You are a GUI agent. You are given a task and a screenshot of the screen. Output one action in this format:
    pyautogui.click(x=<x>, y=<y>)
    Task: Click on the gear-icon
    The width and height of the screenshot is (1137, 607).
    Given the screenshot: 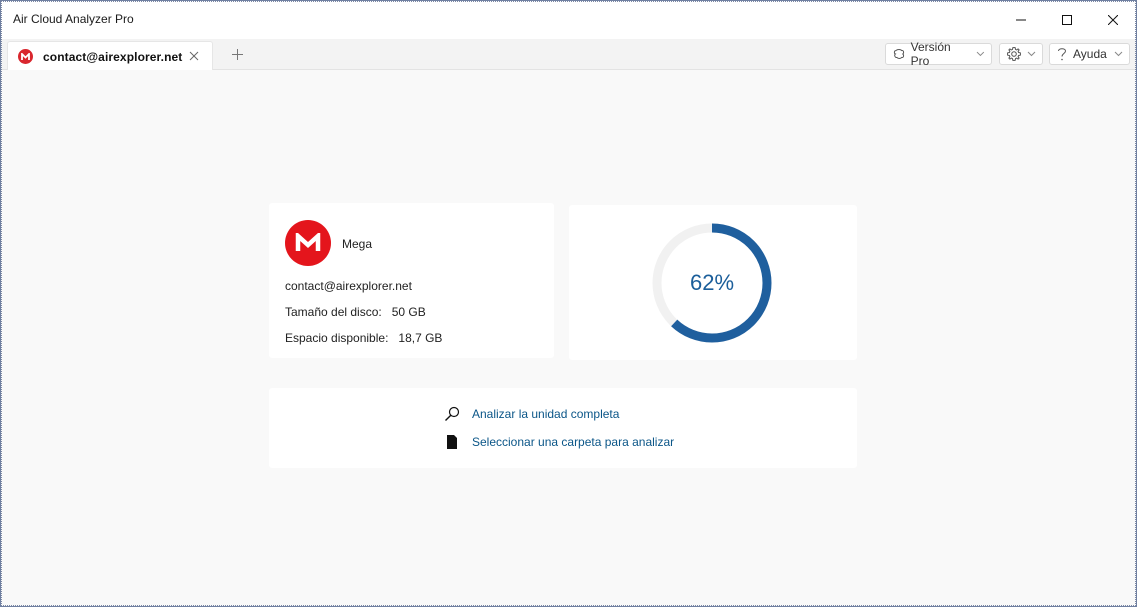 What is the action you would take?
    pyautogui.click(x=1014, y=54)
    